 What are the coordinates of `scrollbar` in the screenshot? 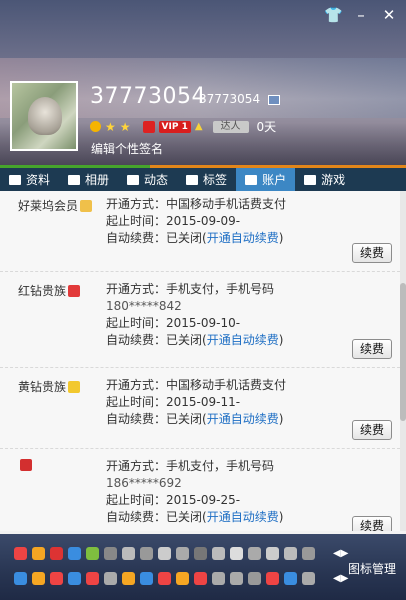 It's located at (403, 361).